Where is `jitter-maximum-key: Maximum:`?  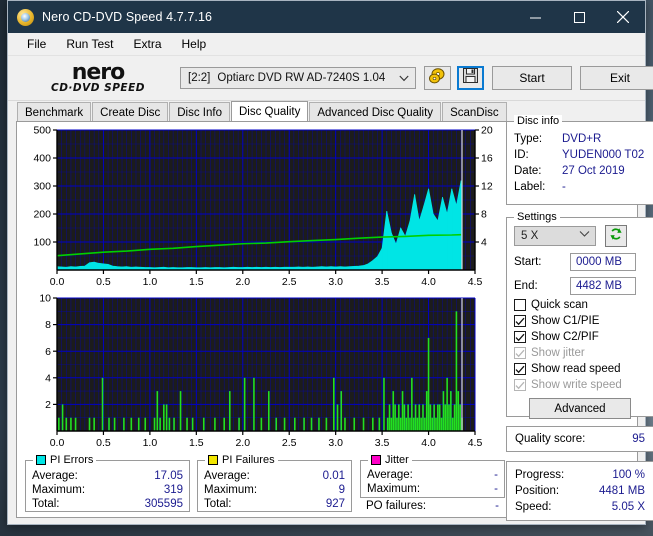
jitter-maximum-key: Maximum: is located at coordinates (394, 489).